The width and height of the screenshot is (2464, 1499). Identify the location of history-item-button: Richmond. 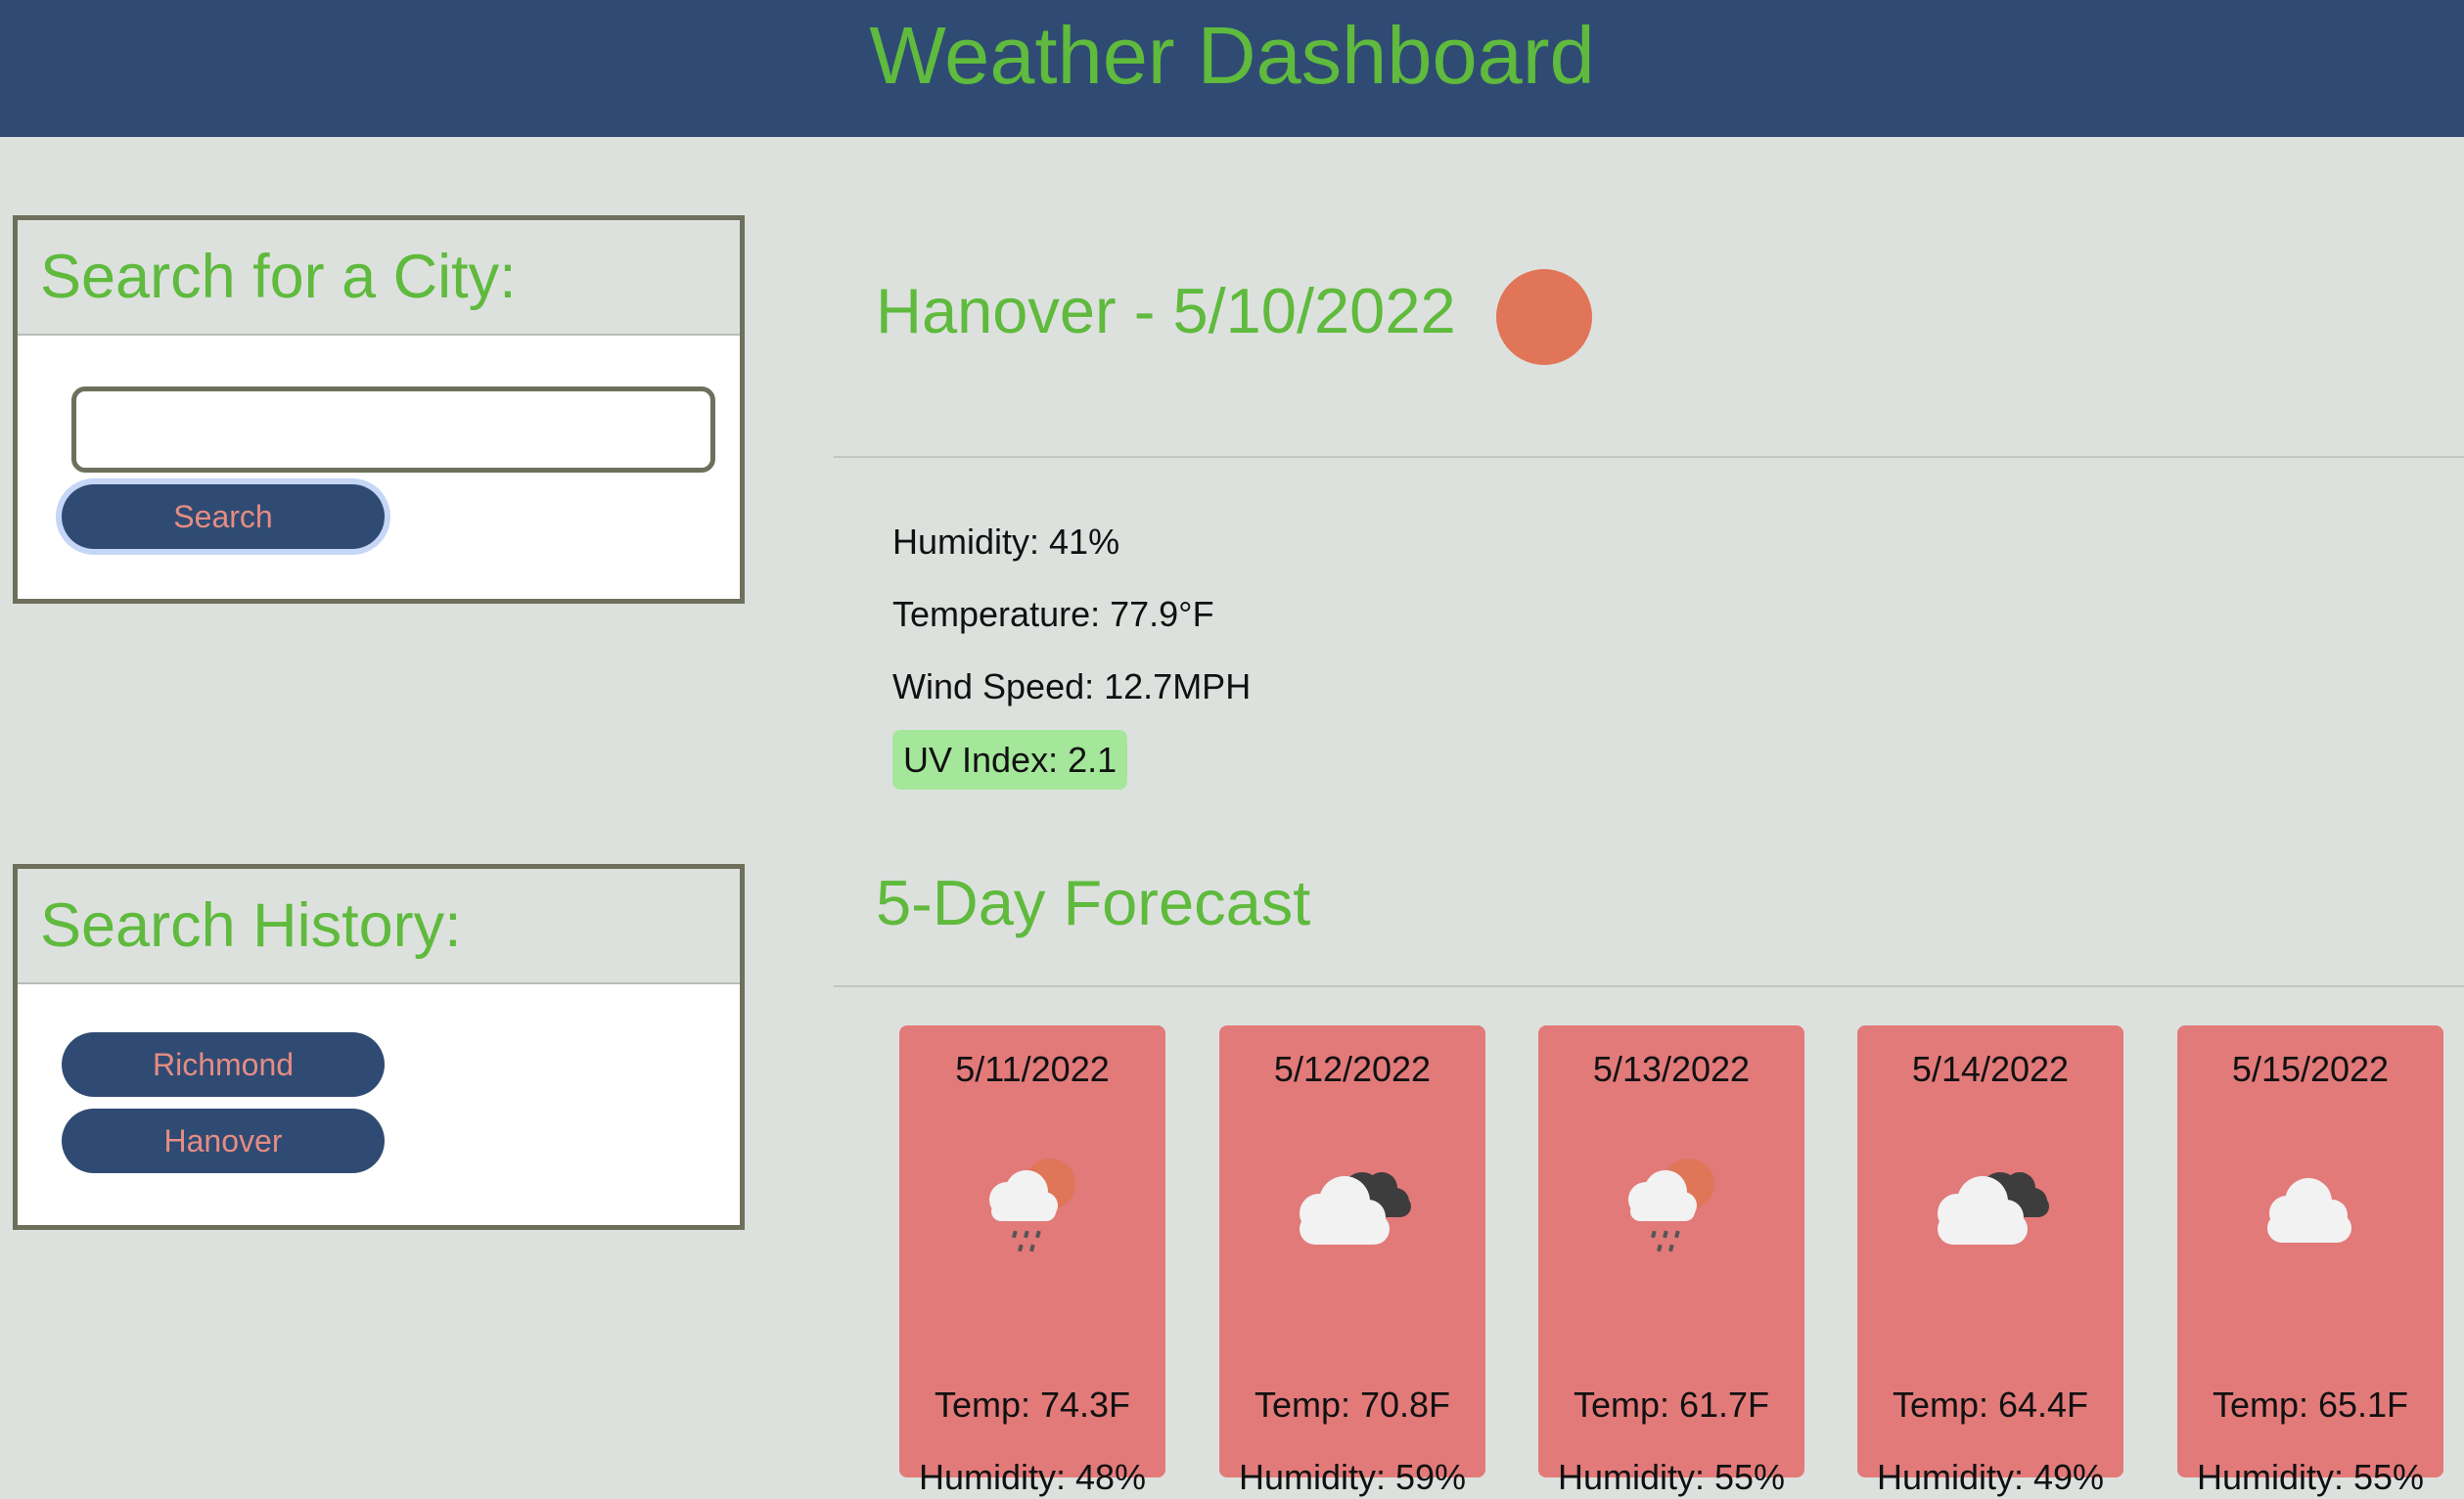
(224, 1064).